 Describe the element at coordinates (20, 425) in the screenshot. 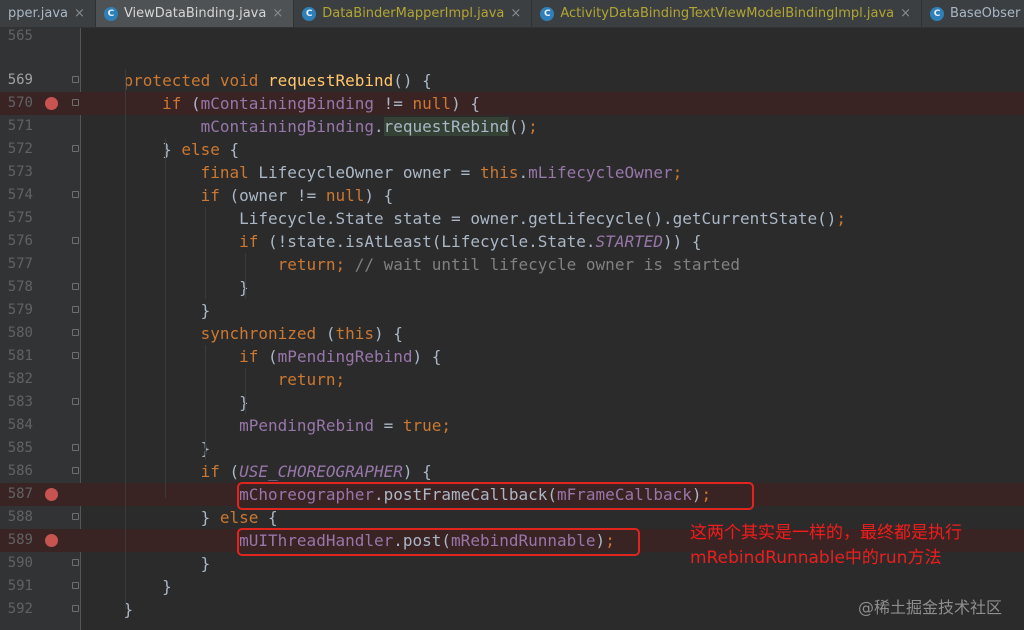

I see `line-number: 584` at that location.